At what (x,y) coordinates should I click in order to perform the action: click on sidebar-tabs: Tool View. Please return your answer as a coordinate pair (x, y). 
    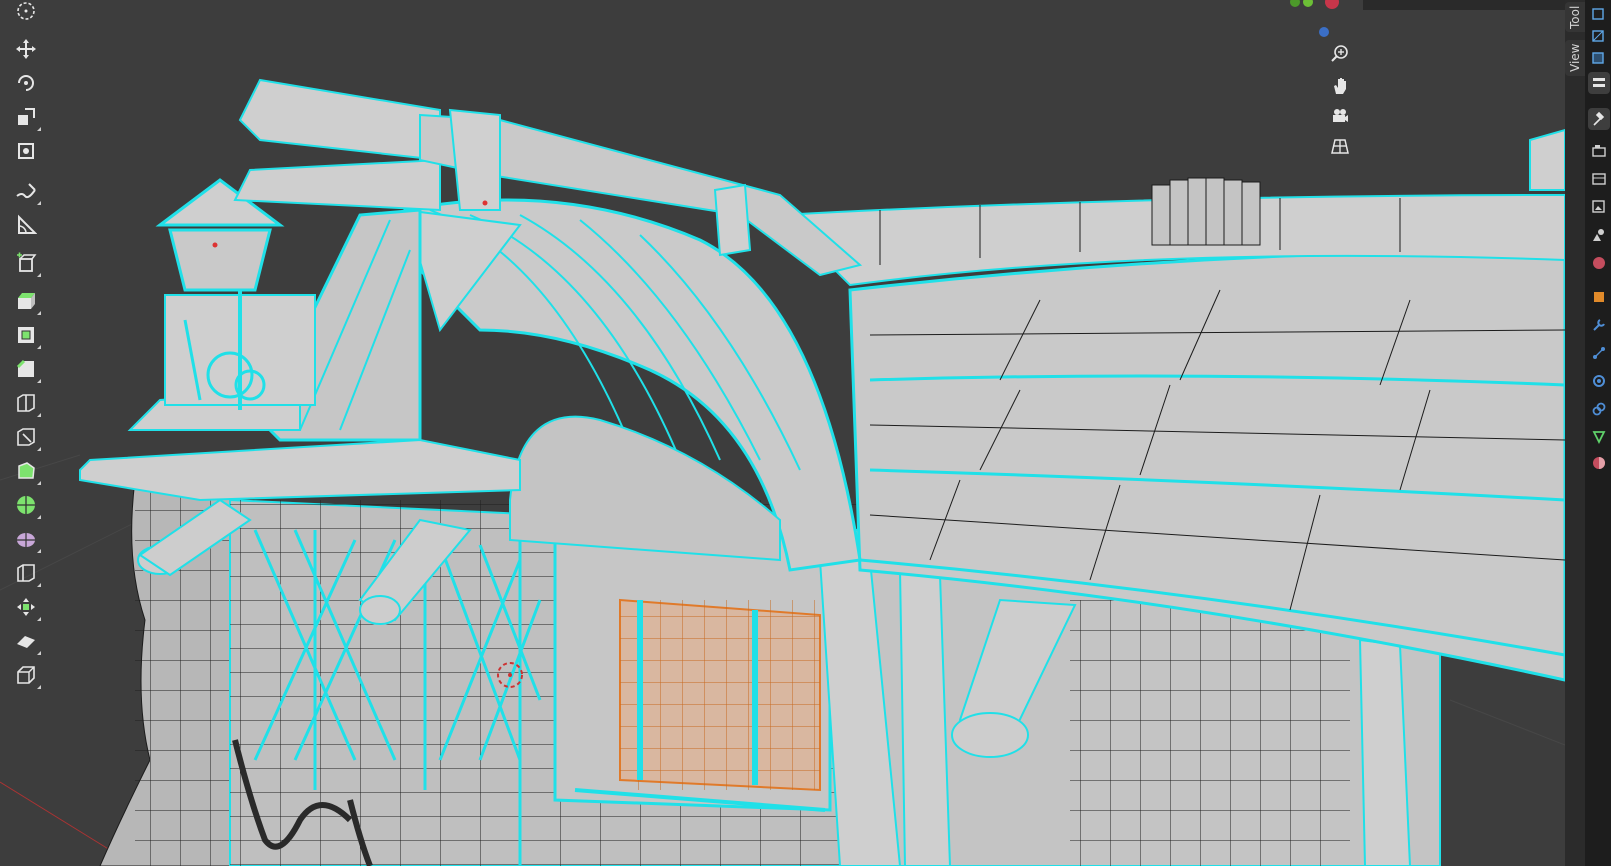
    Looking at the image, I should click on (1575, 433).